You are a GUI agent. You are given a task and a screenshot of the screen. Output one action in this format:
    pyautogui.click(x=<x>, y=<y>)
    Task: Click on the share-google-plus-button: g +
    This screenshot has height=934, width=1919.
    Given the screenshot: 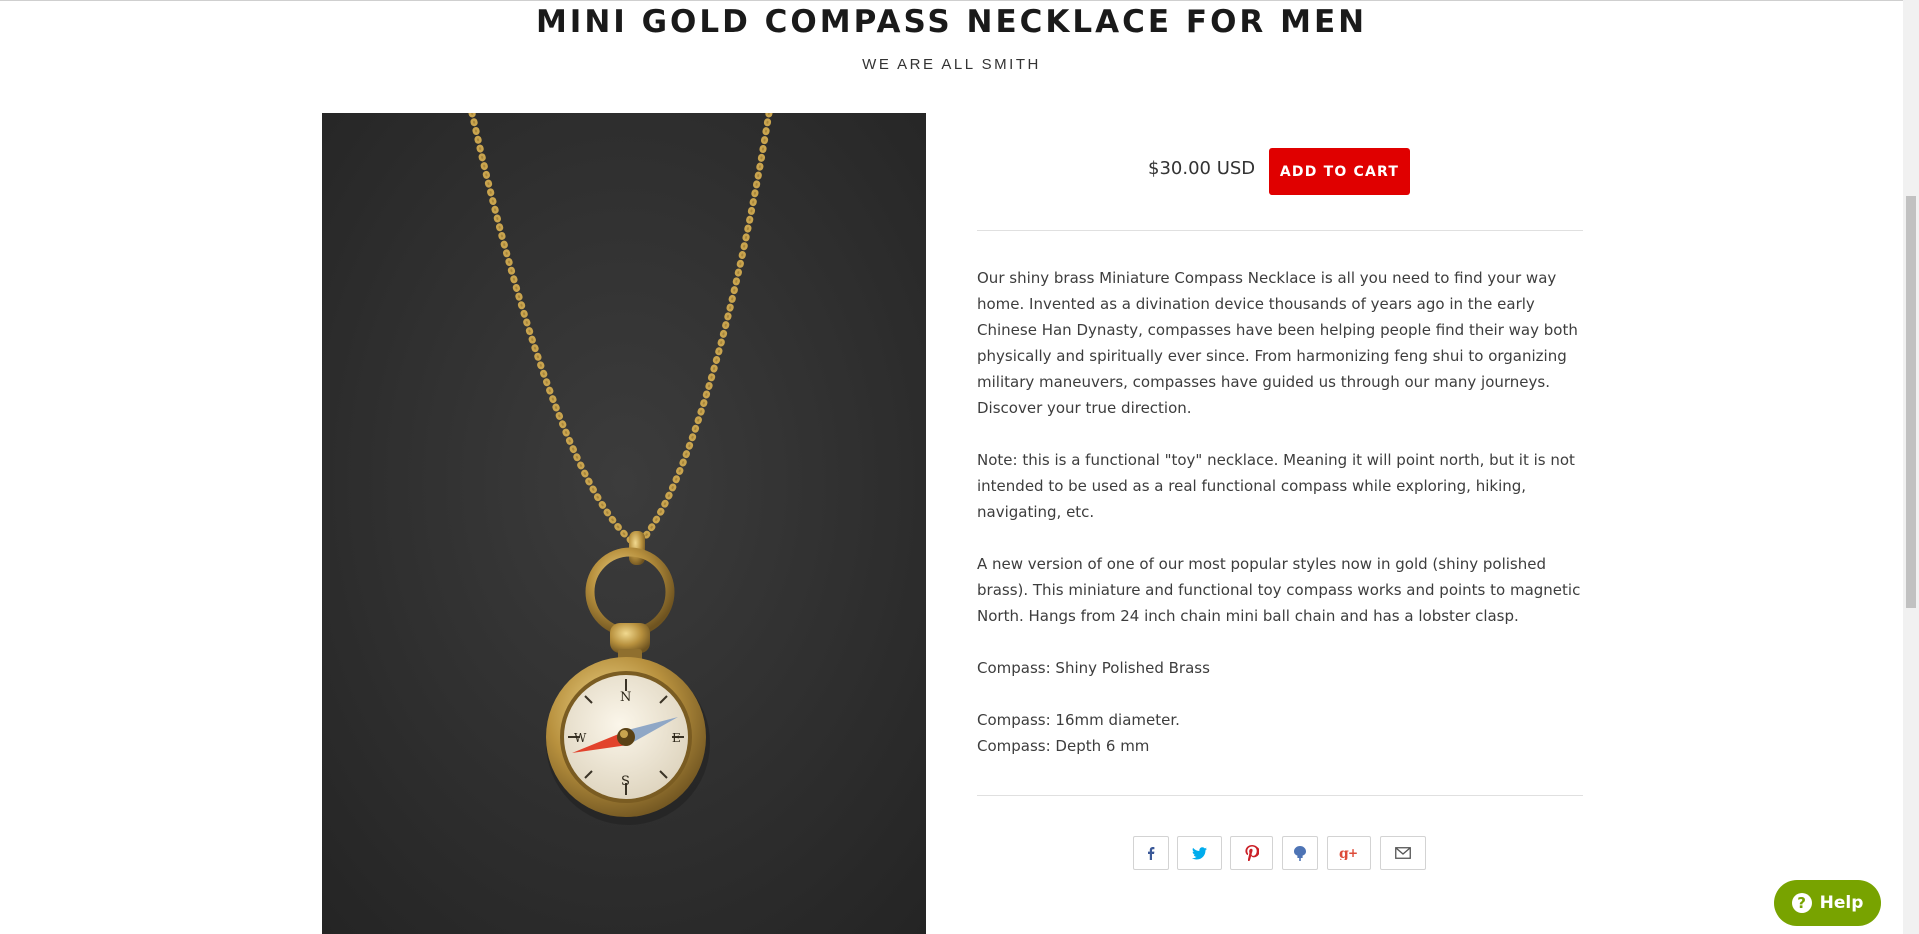 What is the action you would take?
    pyautogui.click(x=1349, y=853)
    